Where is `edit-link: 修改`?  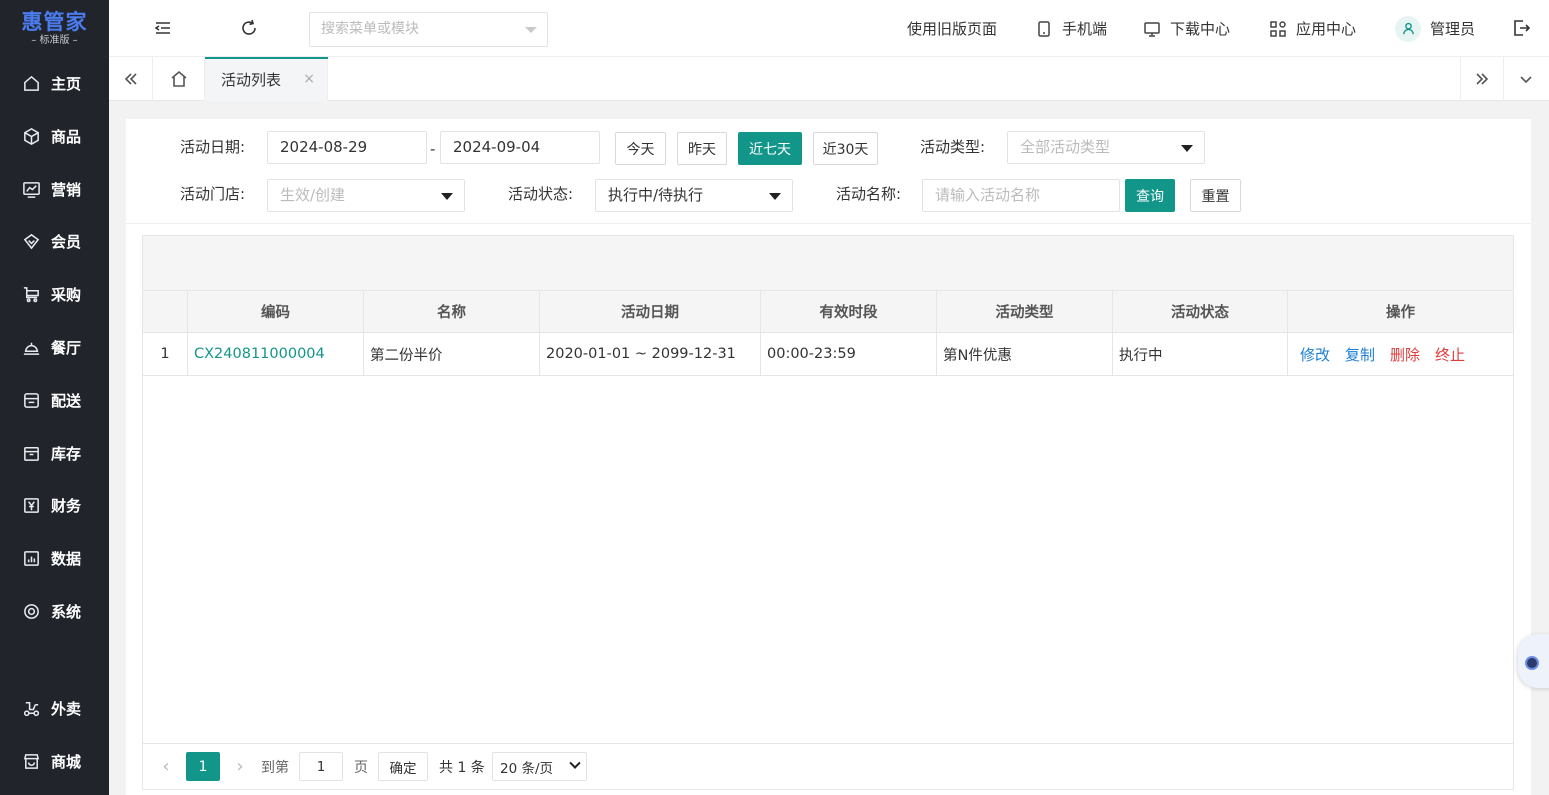
edit-link: 修改 is located at coordinates (1315, 354).